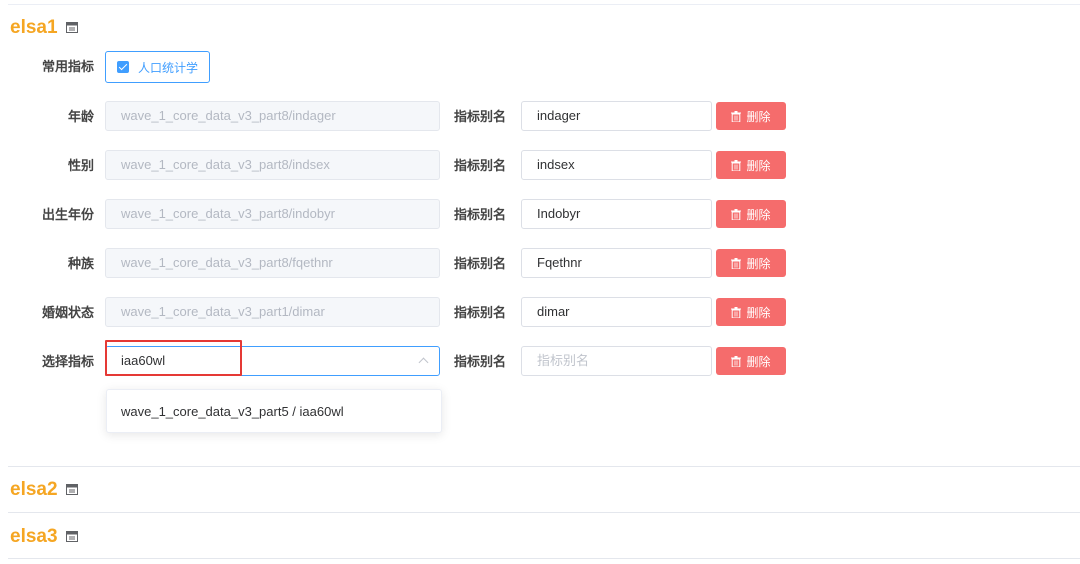 The height and width of the screenshot is (564, 1080). I want to click on indicator-select-input: iaa60wl, so click(272, 361).